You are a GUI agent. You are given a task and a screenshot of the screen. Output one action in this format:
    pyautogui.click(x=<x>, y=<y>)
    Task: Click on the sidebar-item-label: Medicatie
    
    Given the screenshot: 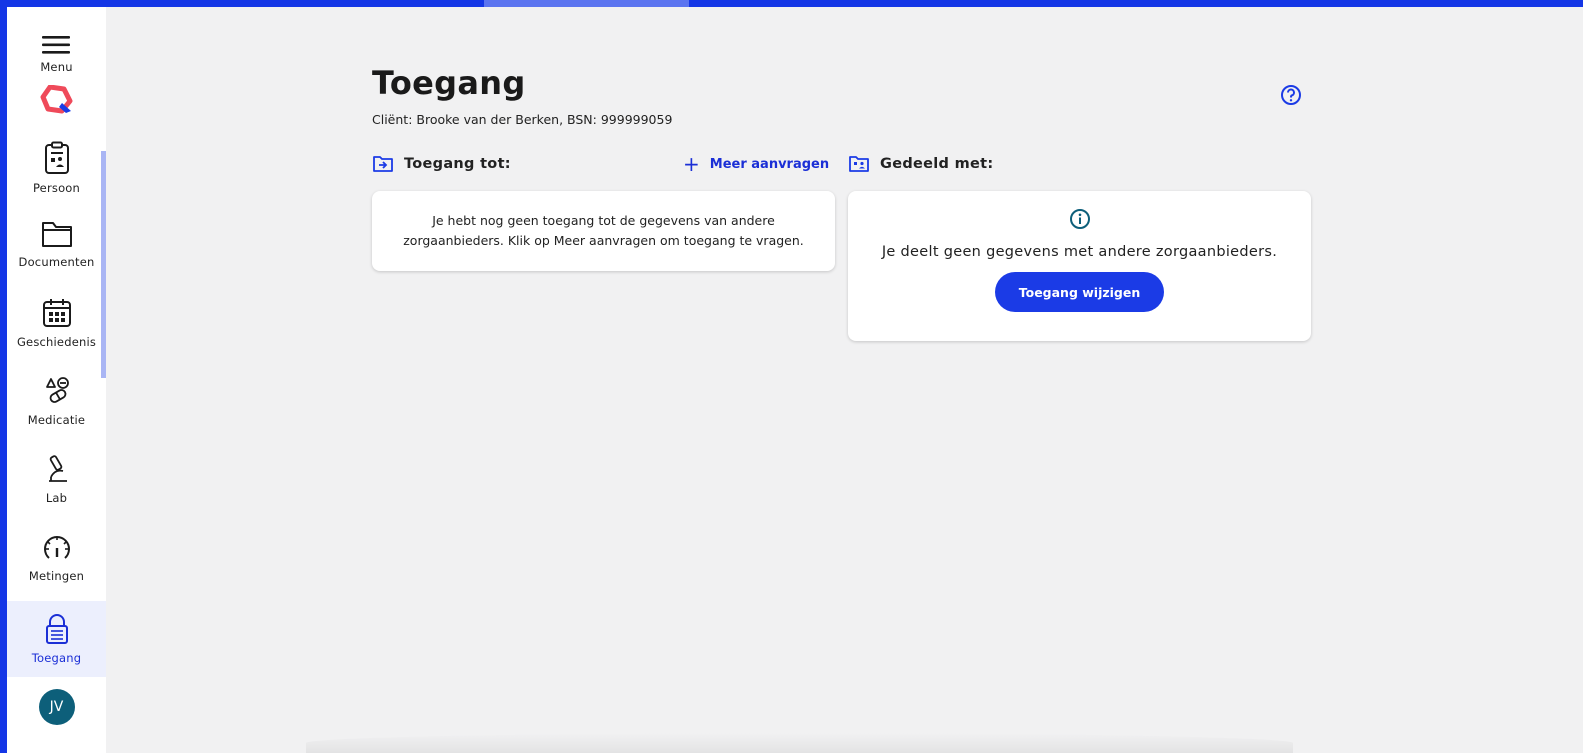 What is the action you would take?
    pyautogui.click(x=56, y=420)
    